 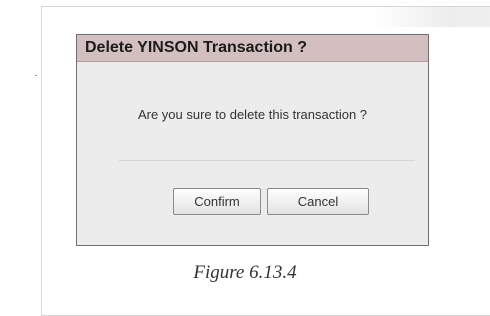 I want to click on cancel-button: Cancel, so click(x=318, y=201).